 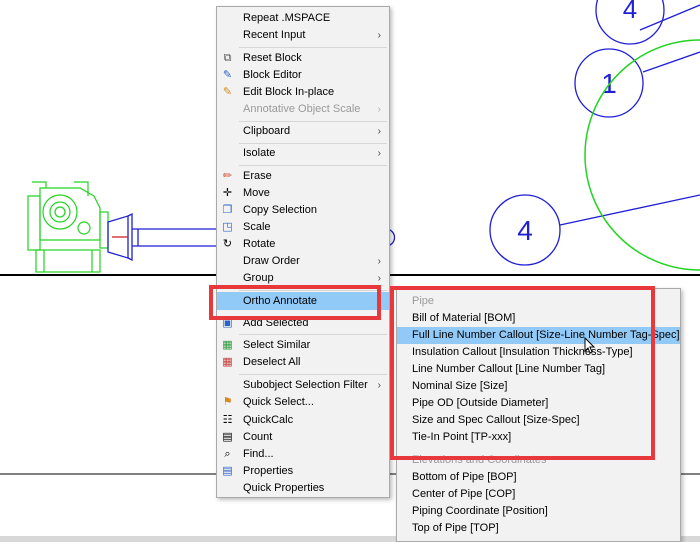 I want to click on menu-item-copy-selection: ❐ Copy Selection, so click(x=303, y=210).